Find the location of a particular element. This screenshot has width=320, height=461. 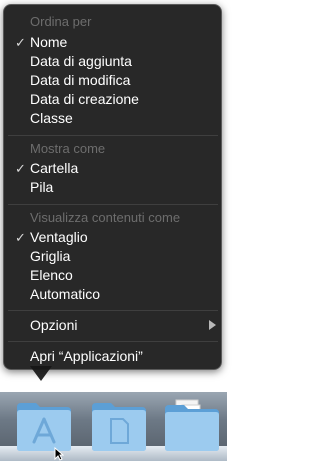

display-section-title: Mostra come is located at coordinates (68, 148).